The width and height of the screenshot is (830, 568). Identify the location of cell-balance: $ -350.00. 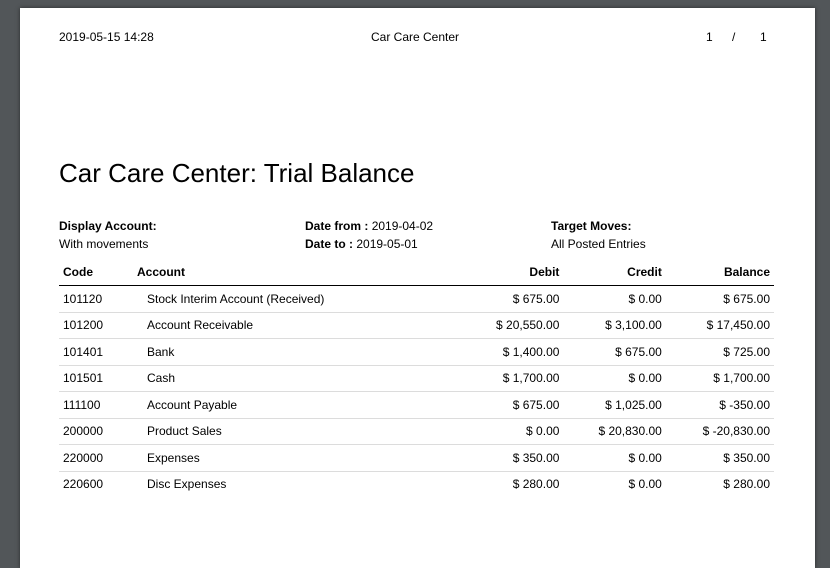
(719, 404).